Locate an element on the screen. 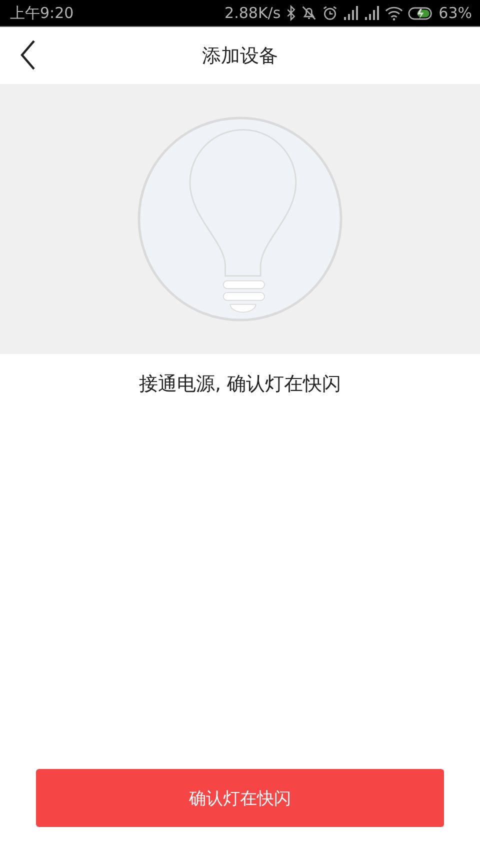  muted-bell-icon is located at coordinates (308, 13).